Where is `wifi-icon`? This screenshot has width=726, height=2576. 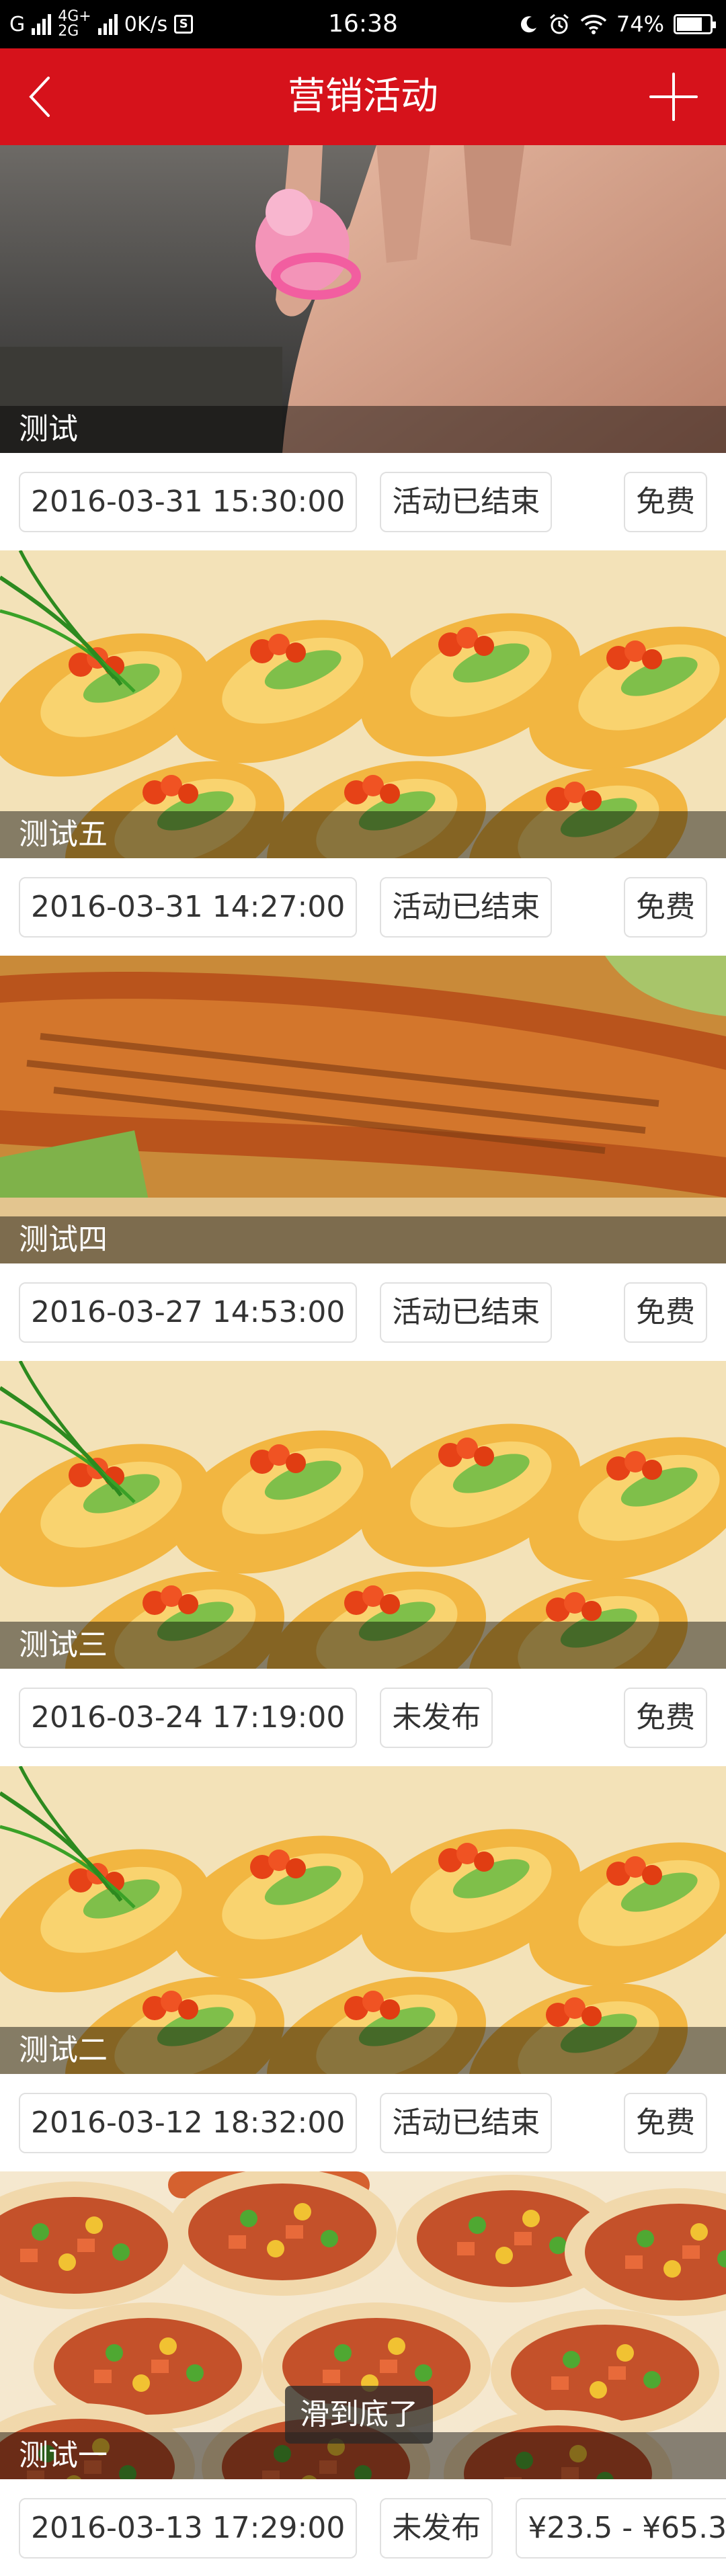
wifi-icon is located at coordinates (593, 25).